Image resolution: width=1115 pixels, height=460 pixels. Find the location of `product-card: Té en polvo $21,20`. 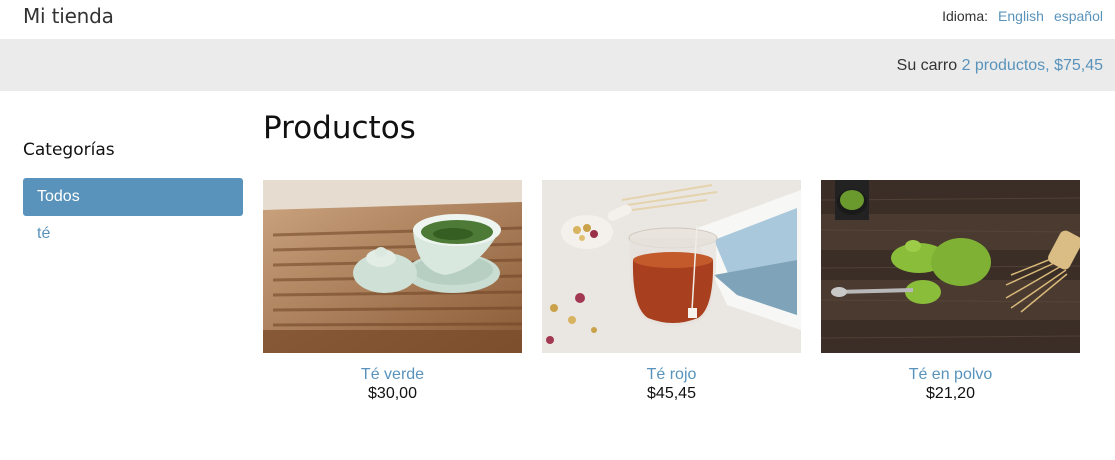

product-card: Té en polvo $21,20 is located at coordinates (950, 291).